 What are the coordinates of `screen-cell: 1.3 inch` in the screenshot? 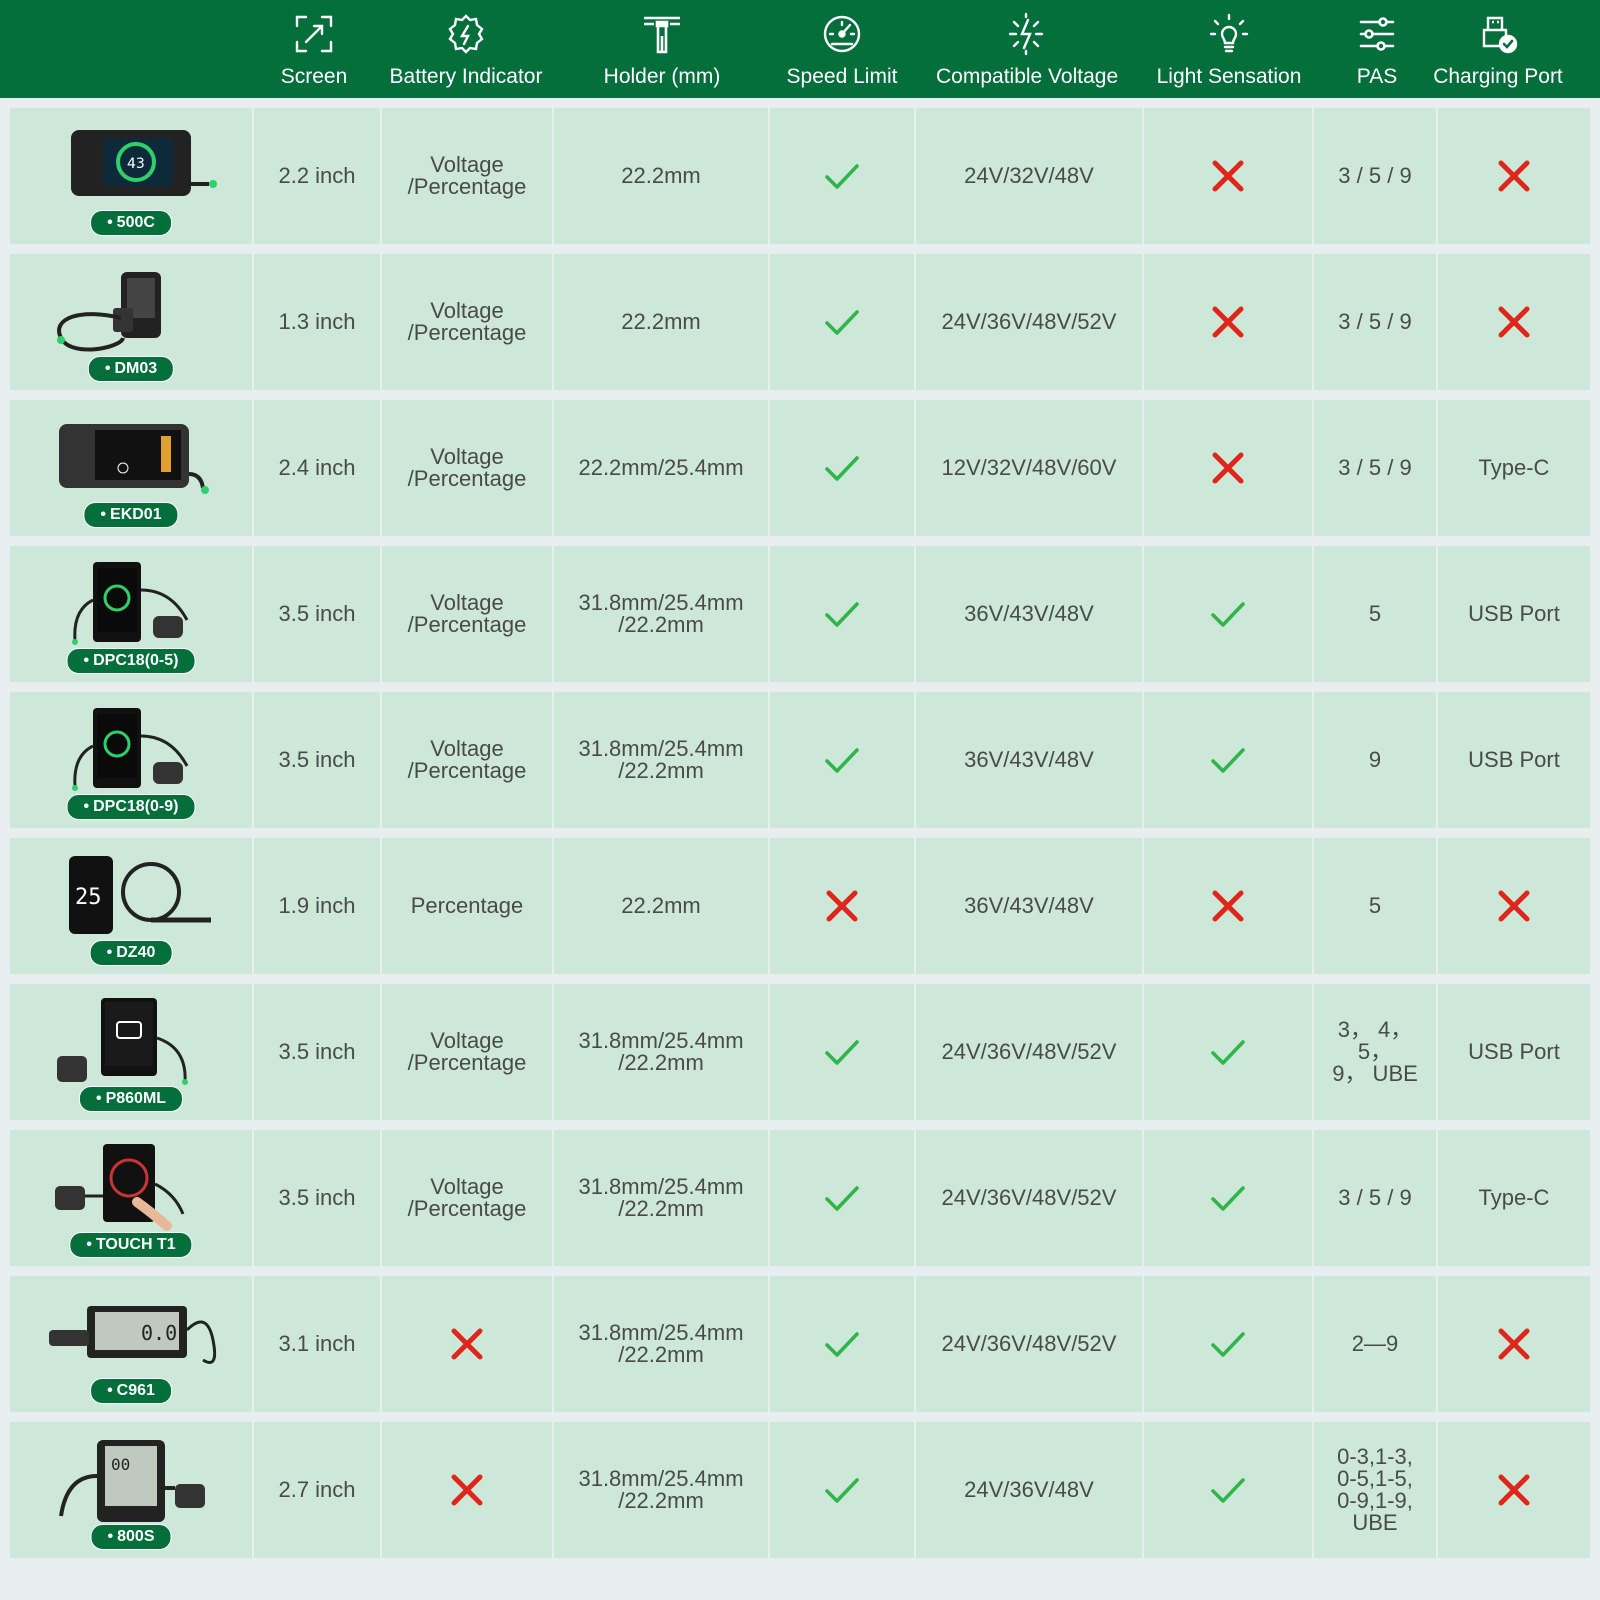 It's located at (317, 322).